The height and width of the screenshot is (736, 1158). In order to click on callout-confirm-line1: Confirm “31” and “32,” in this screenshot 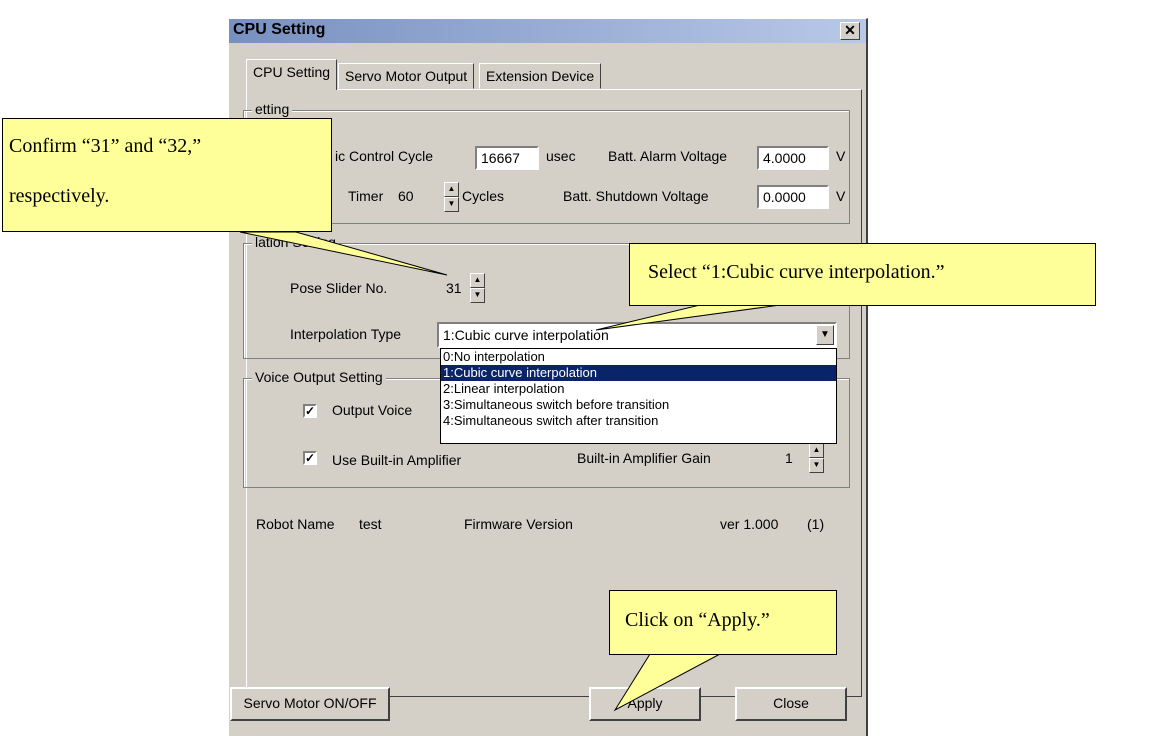, I will do `click(105, 146)`.